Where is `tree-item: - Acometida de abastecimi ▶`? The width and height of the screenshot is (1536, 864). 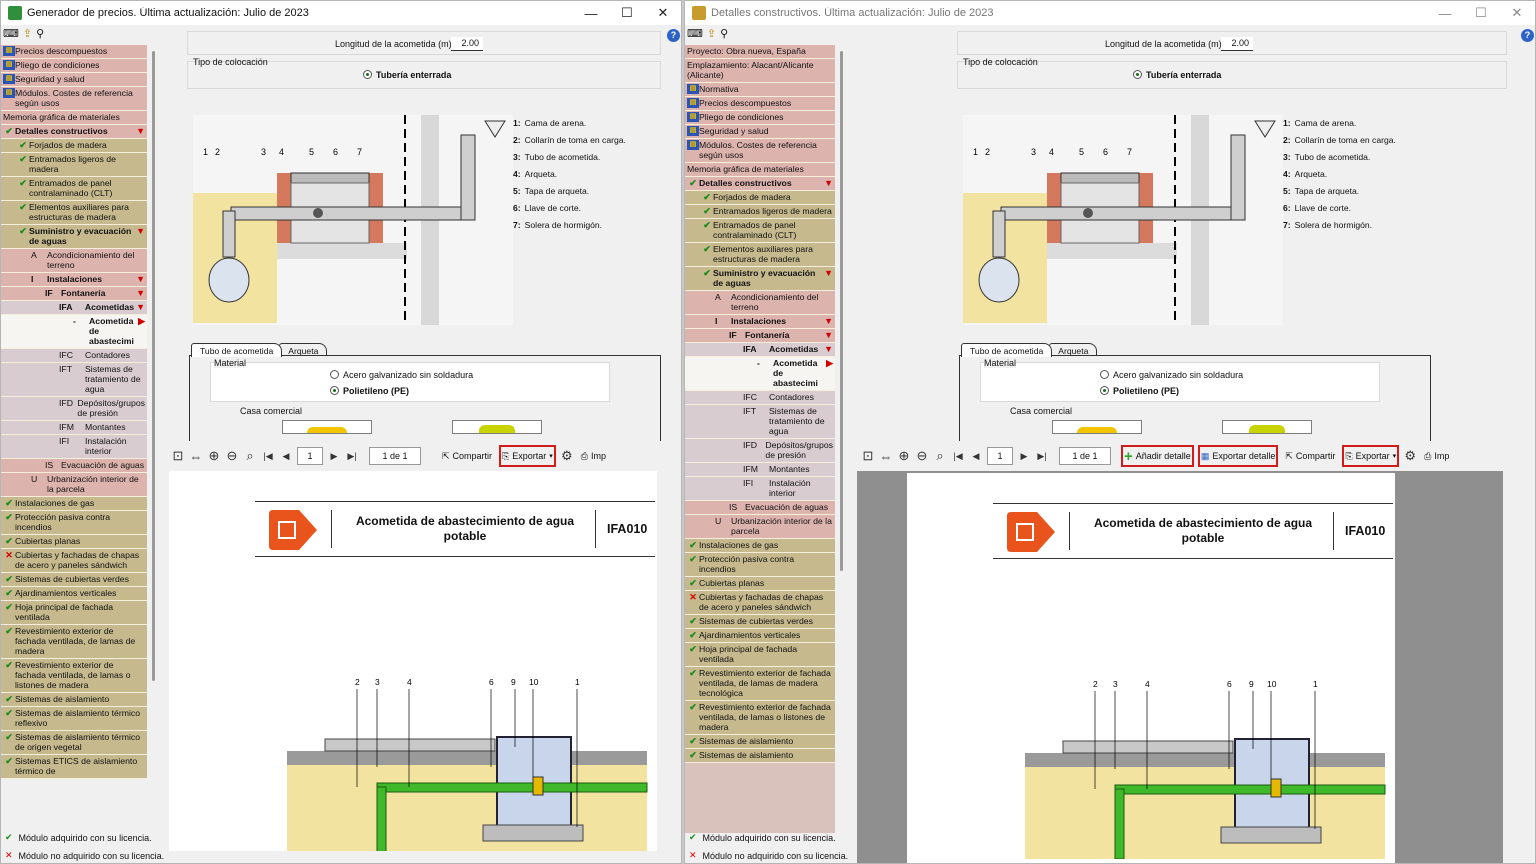
tree-item: - Acometida de abastecimi ▶ is located at coordinates (760, 374).